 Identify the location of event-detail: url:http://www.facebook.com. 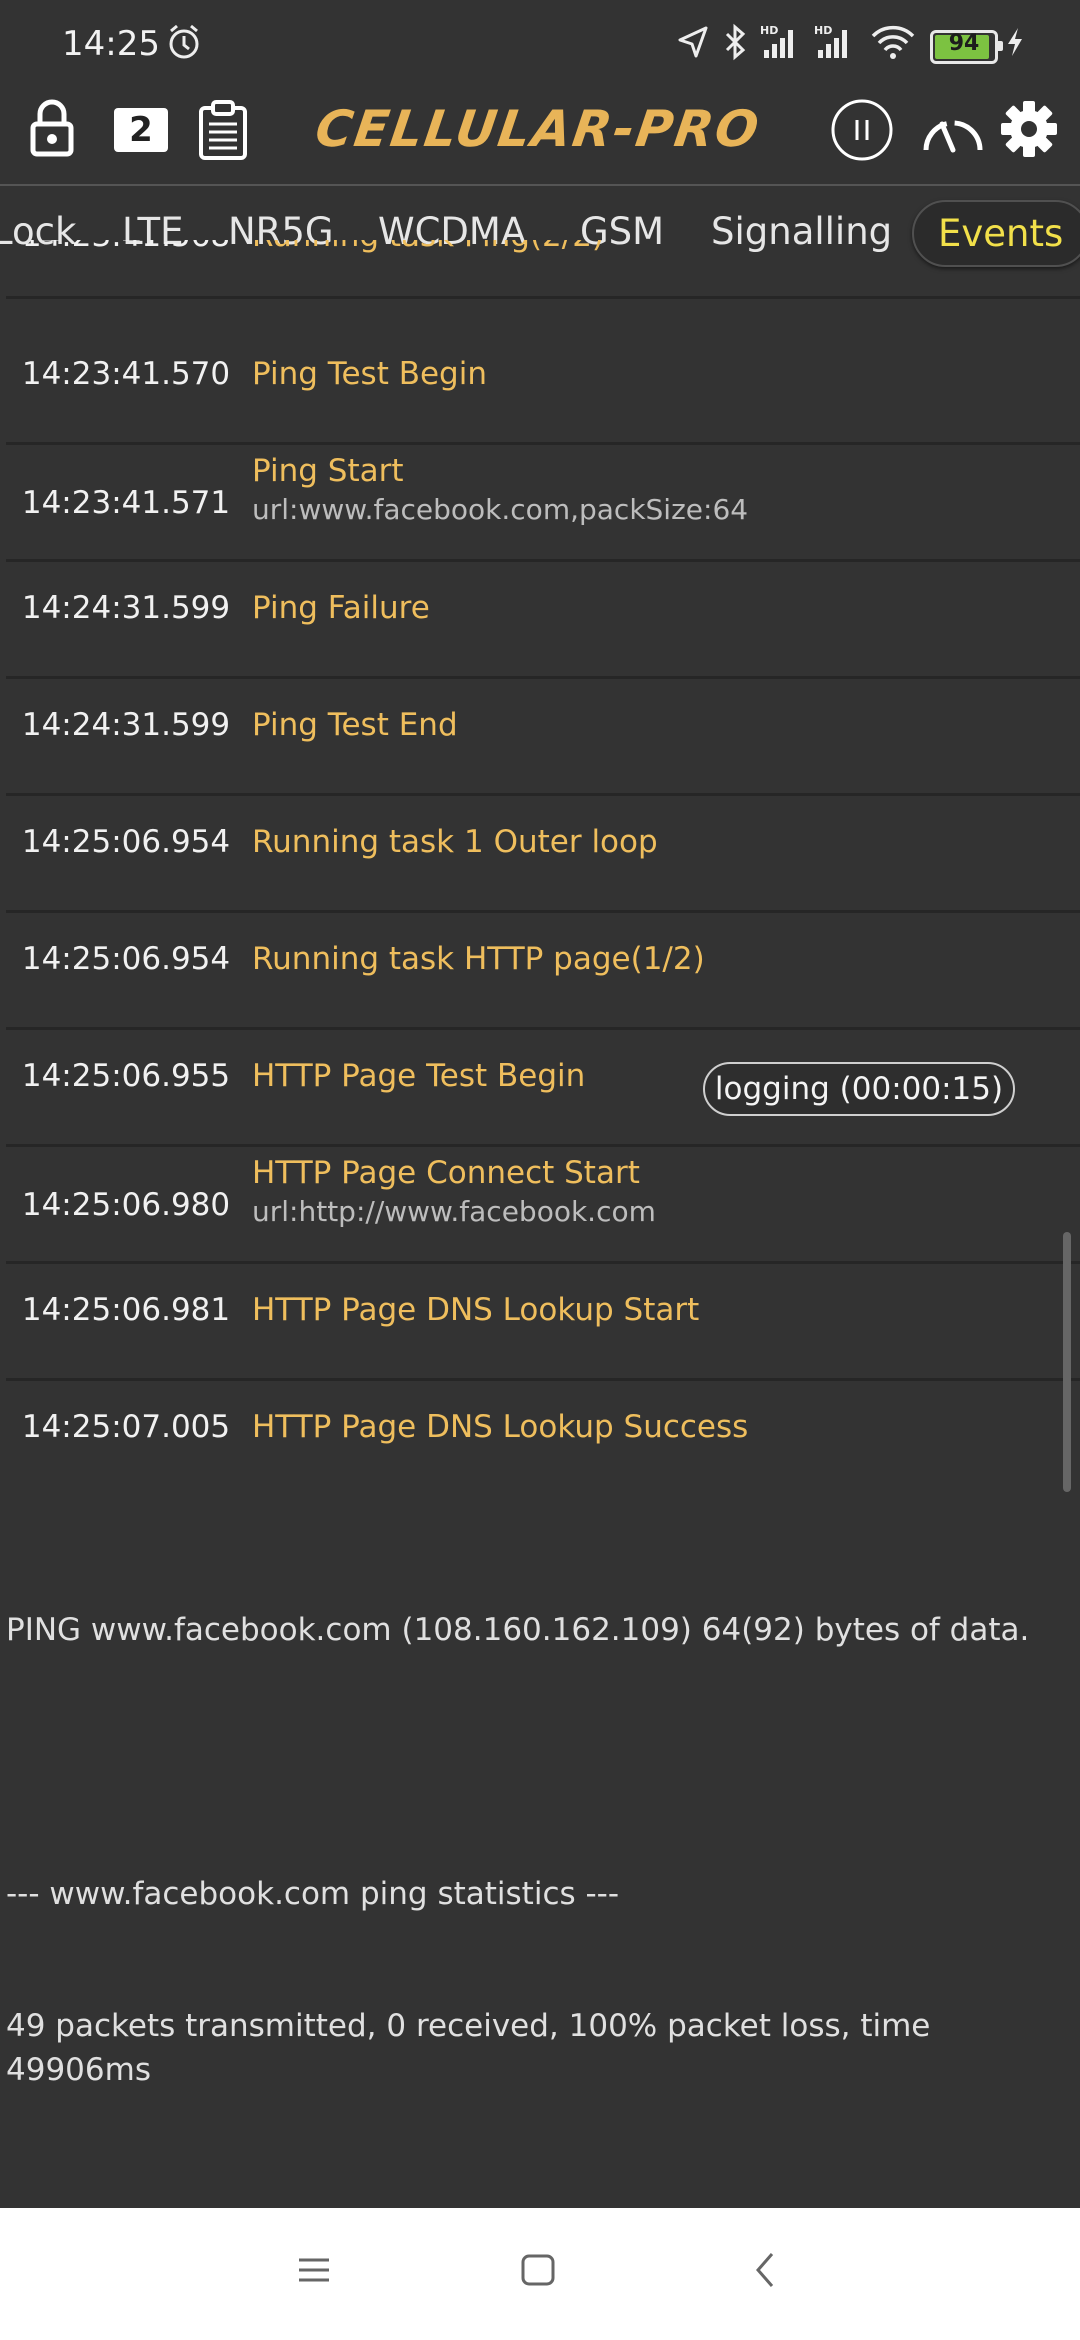
(454, 1211).